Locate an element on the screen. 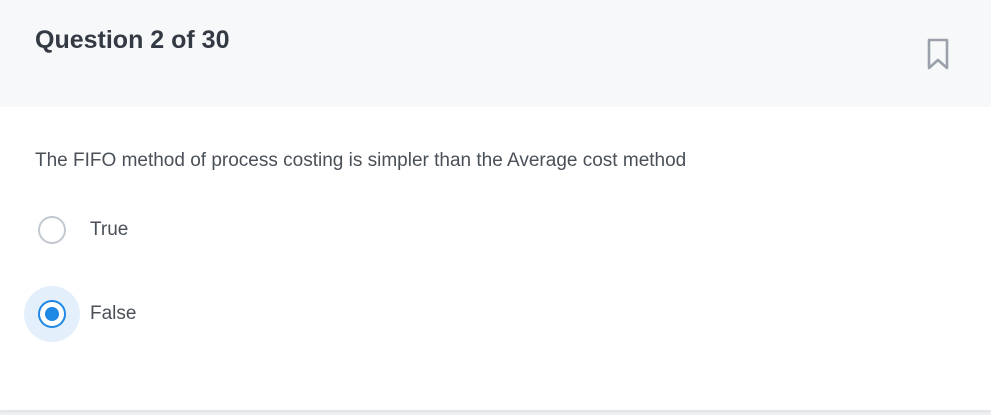 The width and height of the screenshot is (991, 415). bookmark-icon is located at coordinates (938, 54).